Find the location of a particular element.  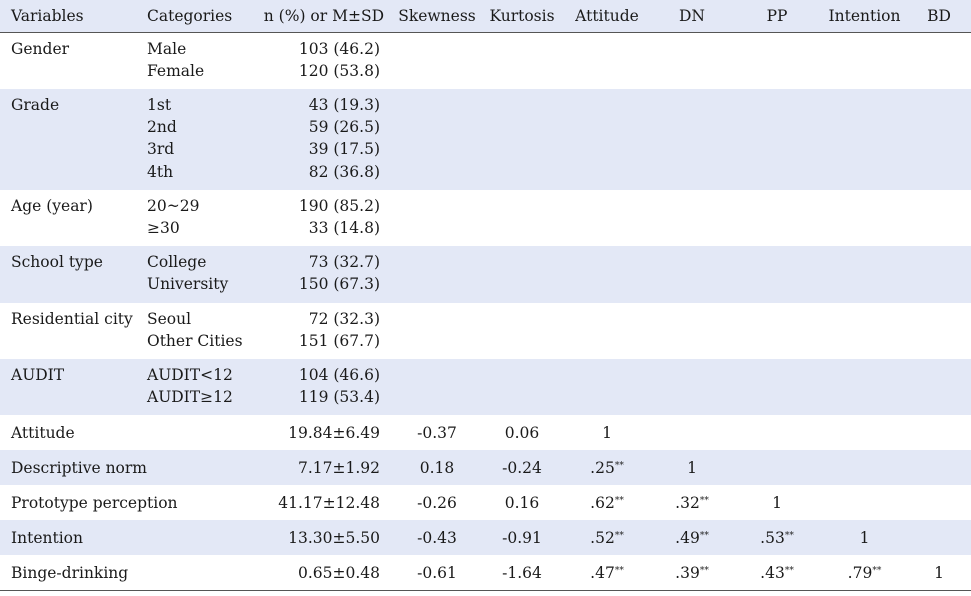

correlation-cell: .32** is located at coordinates (692, 502).